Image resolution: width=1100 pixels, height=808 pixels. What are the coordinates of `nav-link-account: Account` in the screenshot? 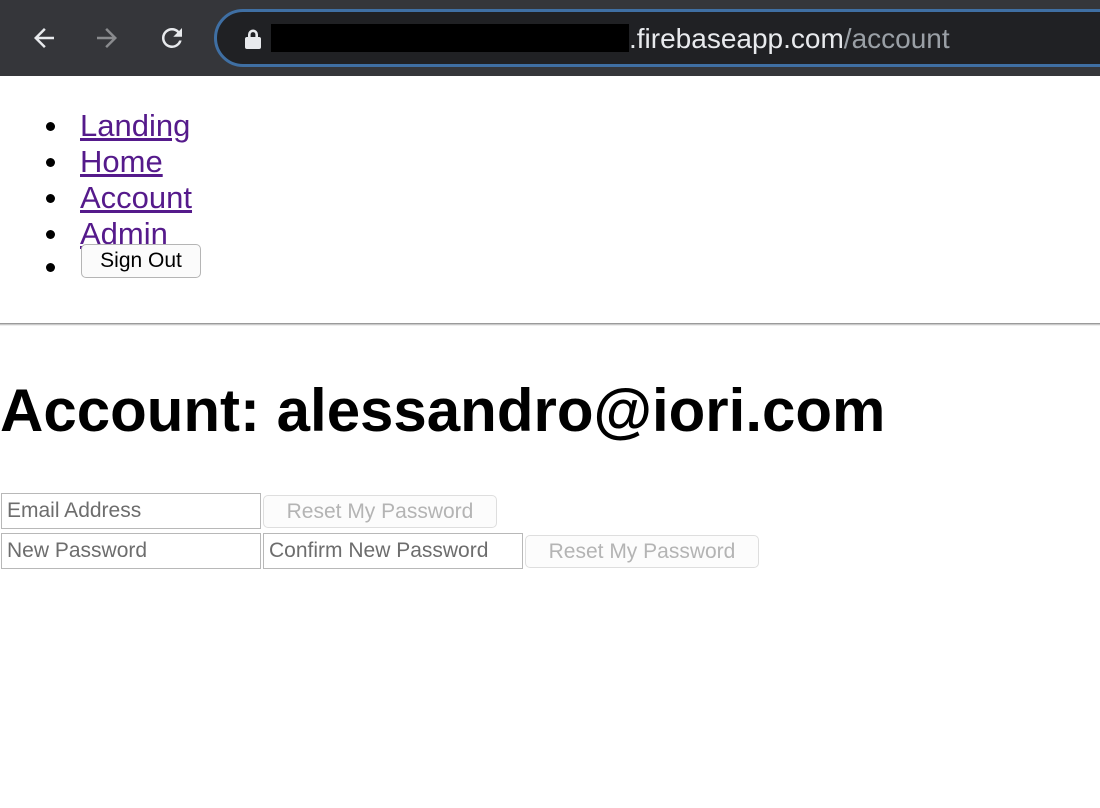 It's located at (136, 197).